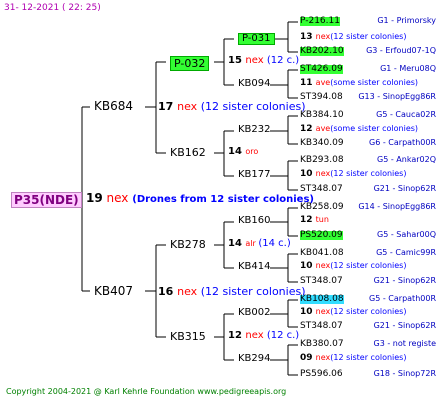 The height and width of the screenshot is (400, 440). Describe the element at coordinates (274, 243) in the screenshot. I see `gen3-note: (14 c.)` at that location.